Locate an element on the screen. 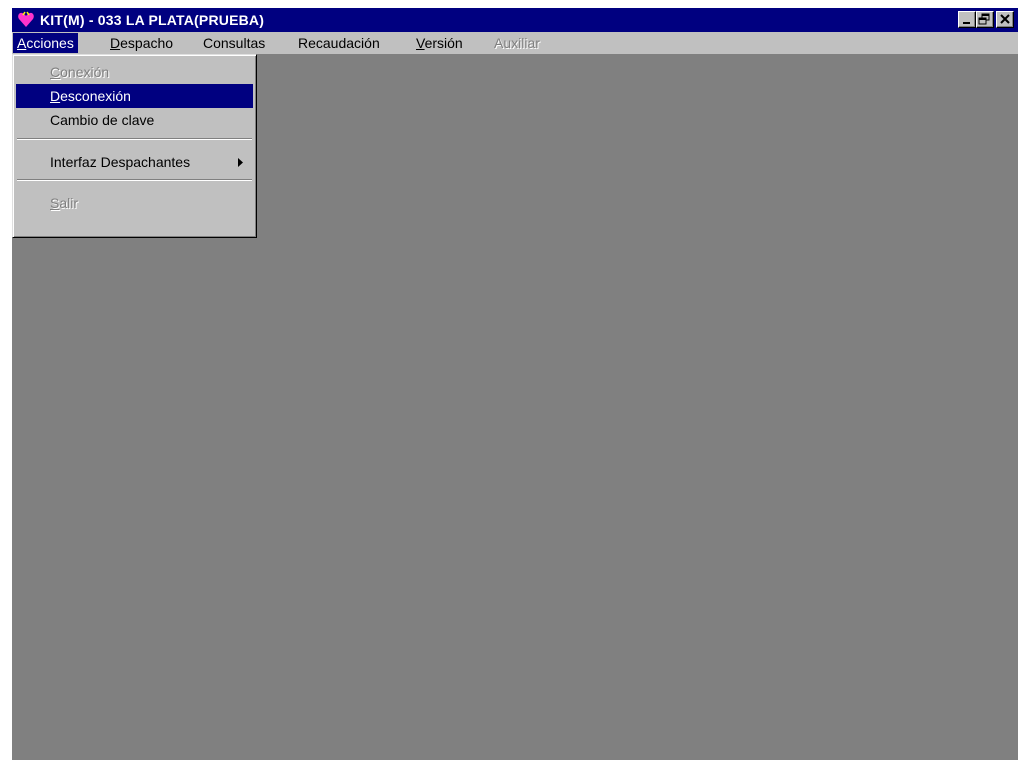 This screenshot has width=1018, height=760. menu-version: Versión is located at coordinates (439, 43).